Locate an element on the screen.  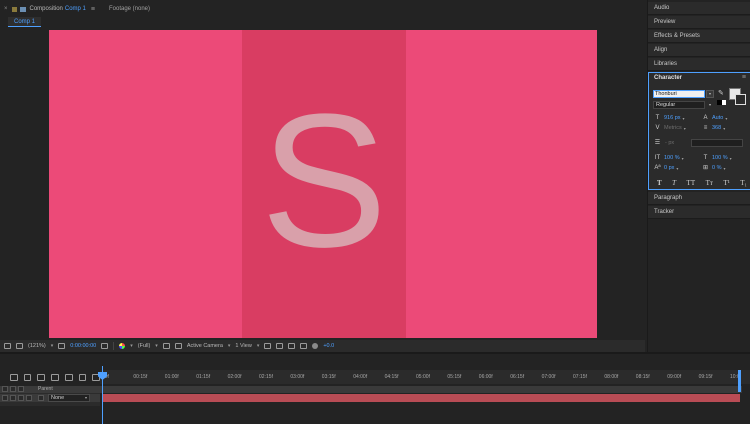
audio-switch-icon is located at coordinates (13, 389).